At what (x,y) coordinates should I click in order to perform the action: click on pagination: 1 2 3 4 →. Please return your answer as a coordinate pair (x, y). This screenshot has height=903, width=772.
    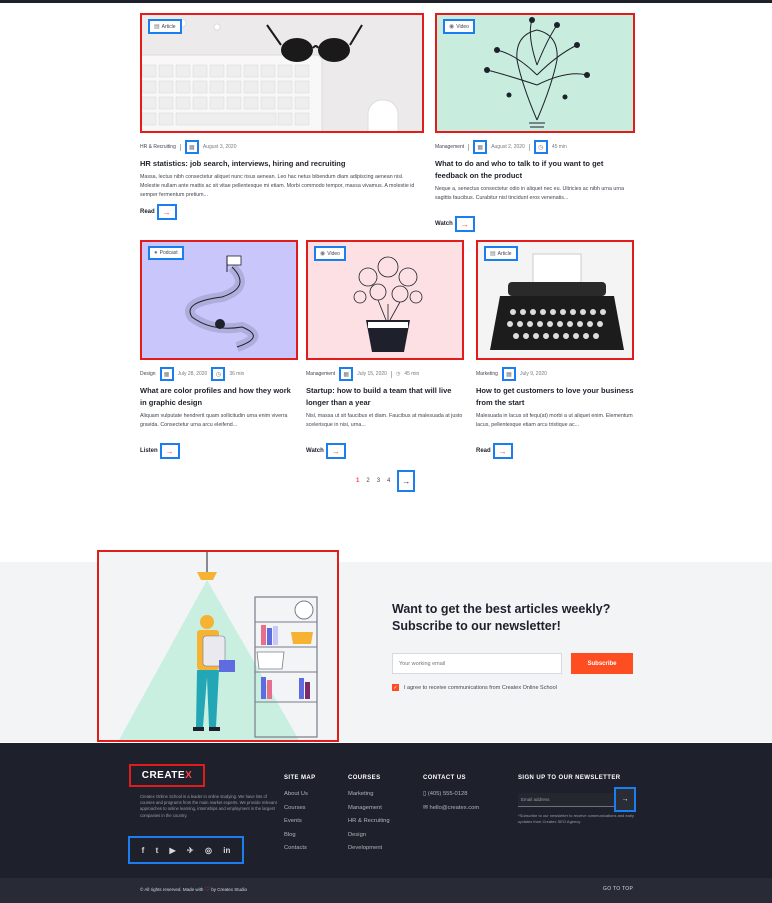
    Looking at the image, I should click on (386, 481).